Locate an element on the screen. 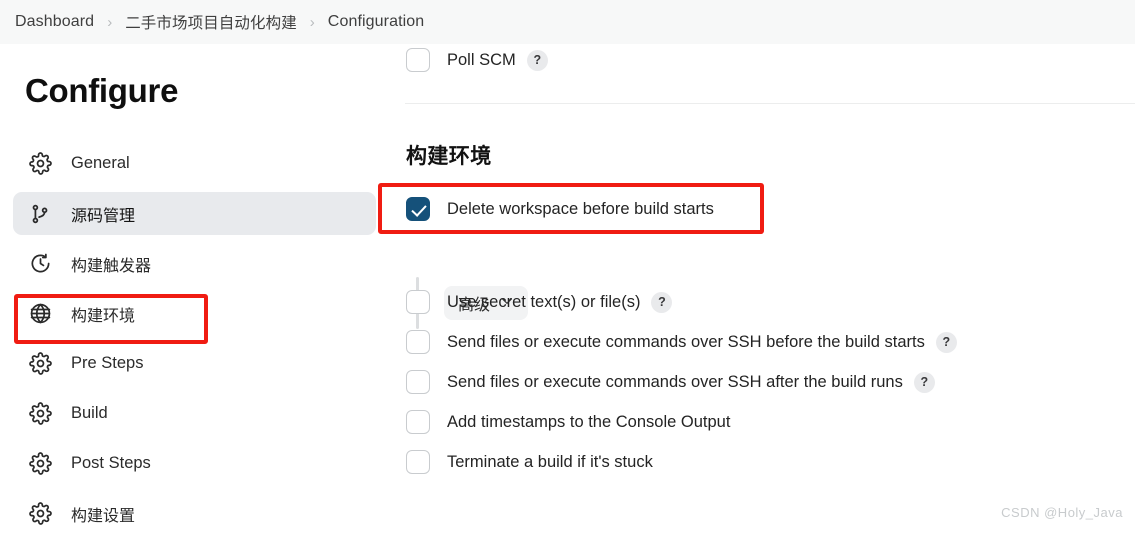 Image resolution: width=1135 pixels, height=542 pixels. delete-workspace-checkbox is located at coordinates (418, 209).